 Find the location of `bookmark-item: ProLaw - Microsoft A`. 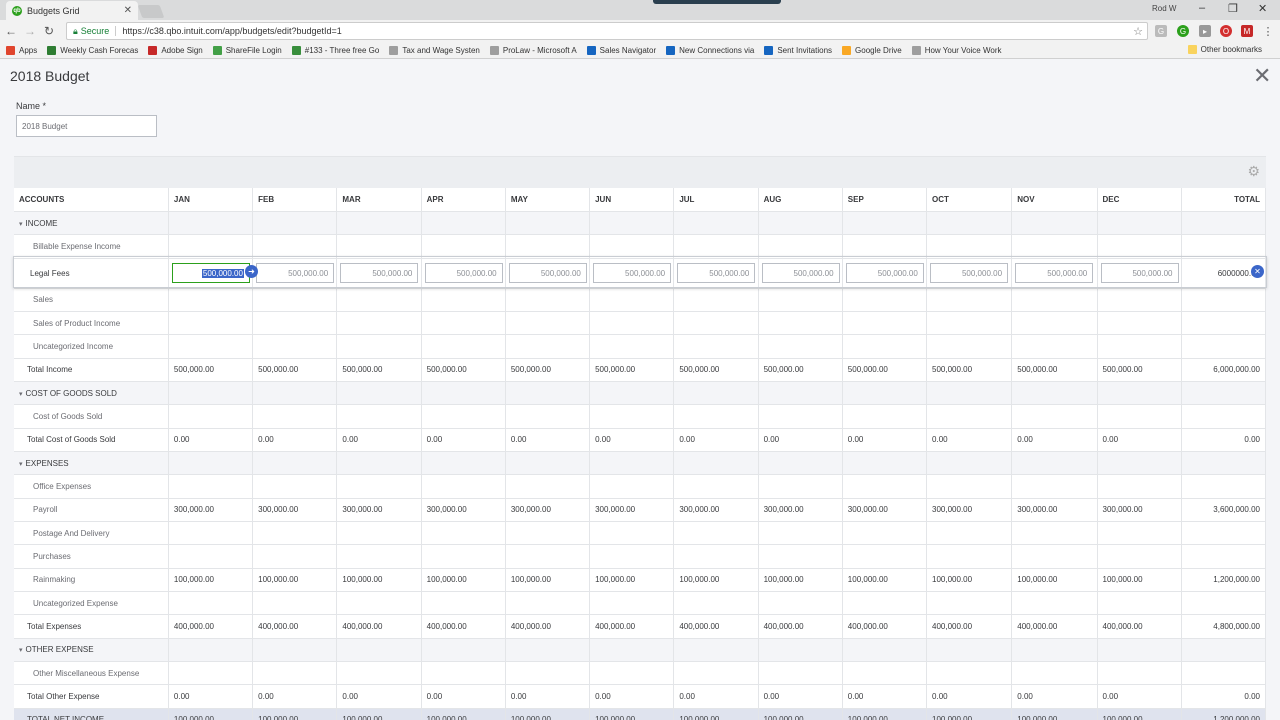

bookmark-item: ProLaw - Microsoft A is located at coordinates (533, 50).